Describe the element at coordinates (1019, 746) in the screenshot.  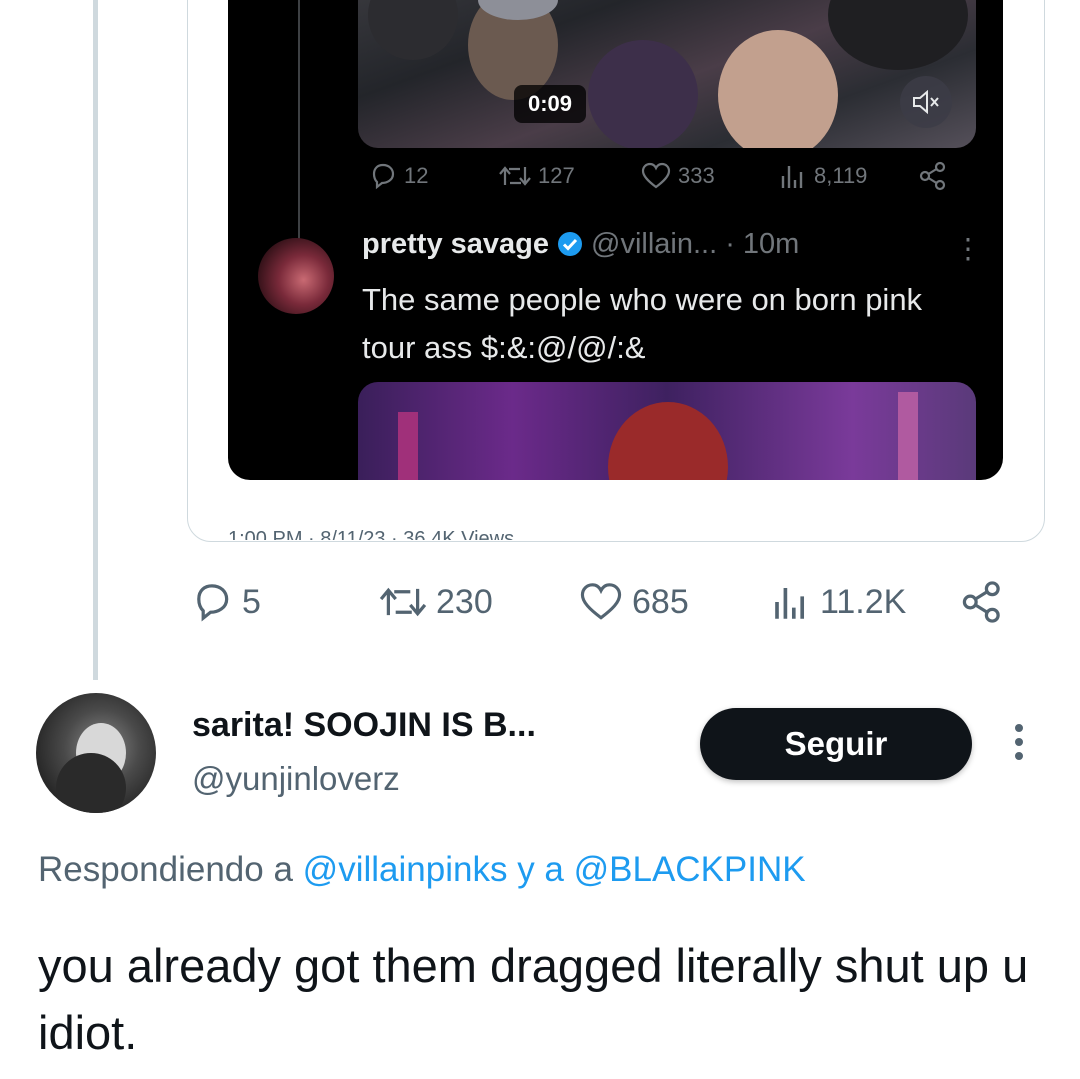
I see `more-options-icon` at that location.